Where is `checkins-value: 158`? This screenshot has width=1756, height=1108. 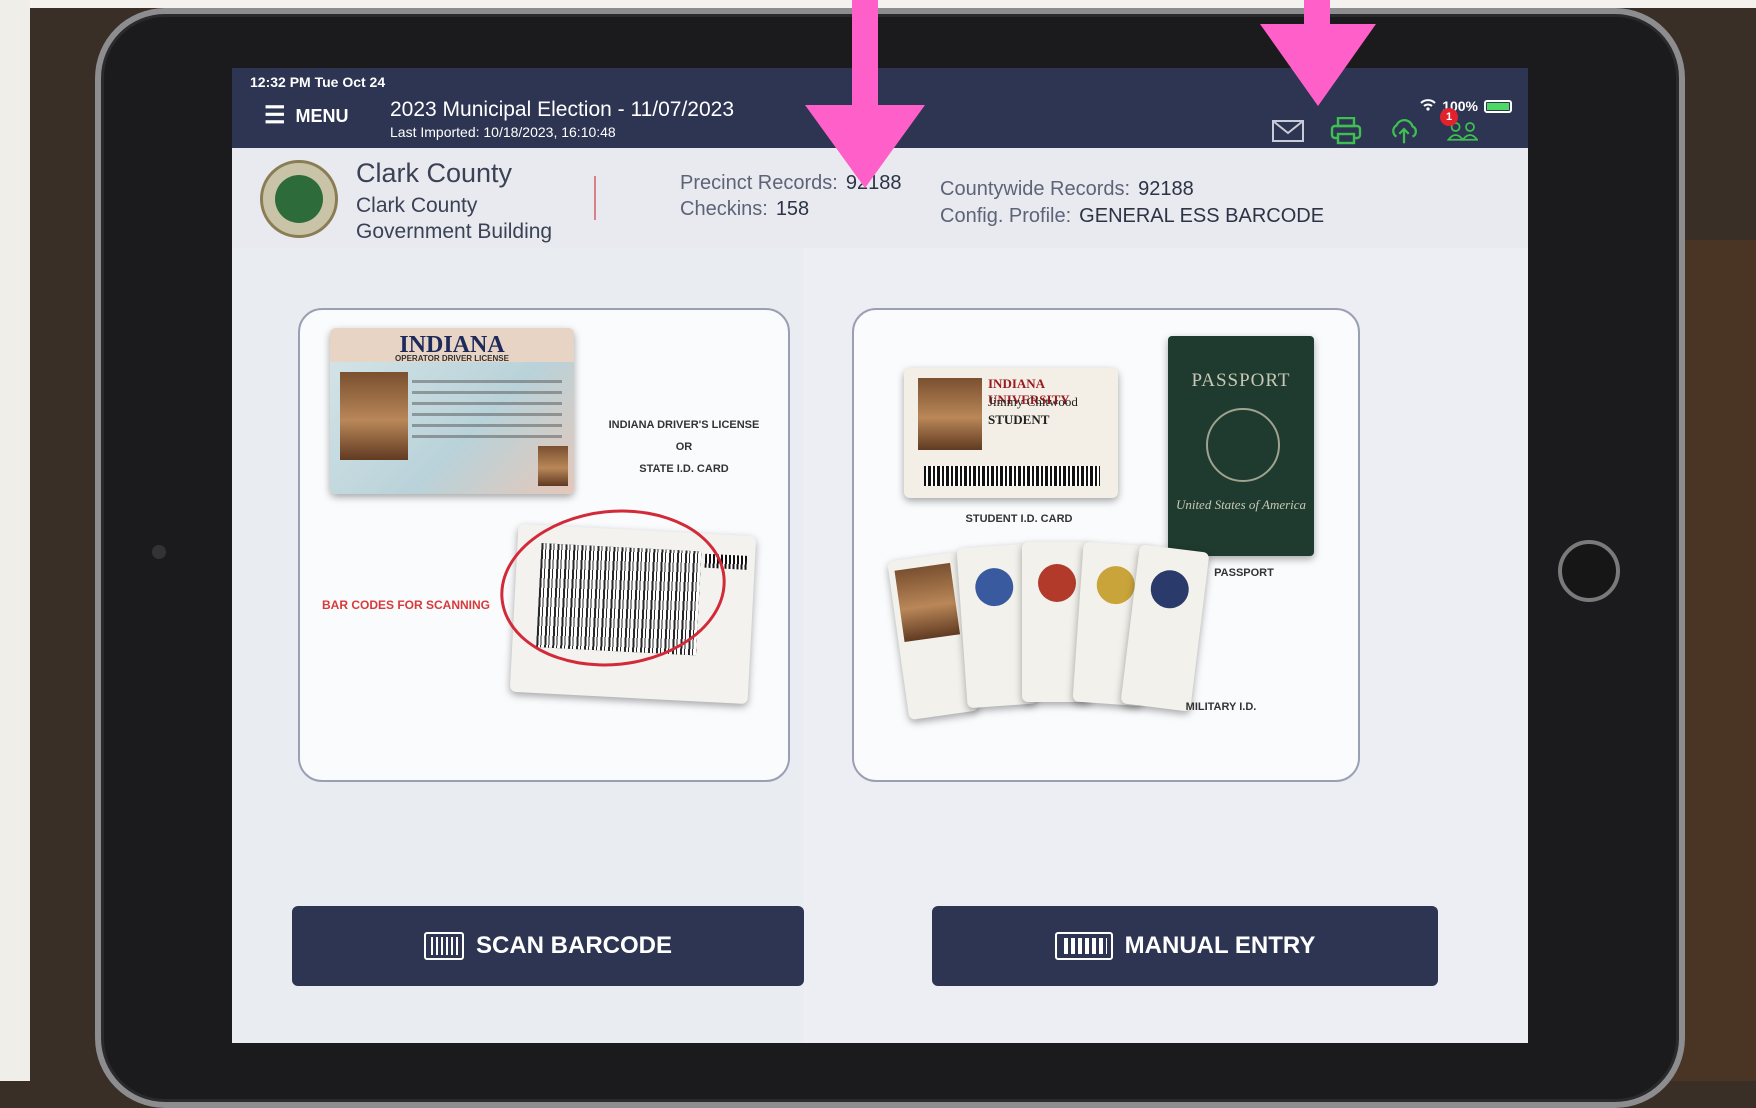 checkins-value: 158 is located at coordinates (792, 209).